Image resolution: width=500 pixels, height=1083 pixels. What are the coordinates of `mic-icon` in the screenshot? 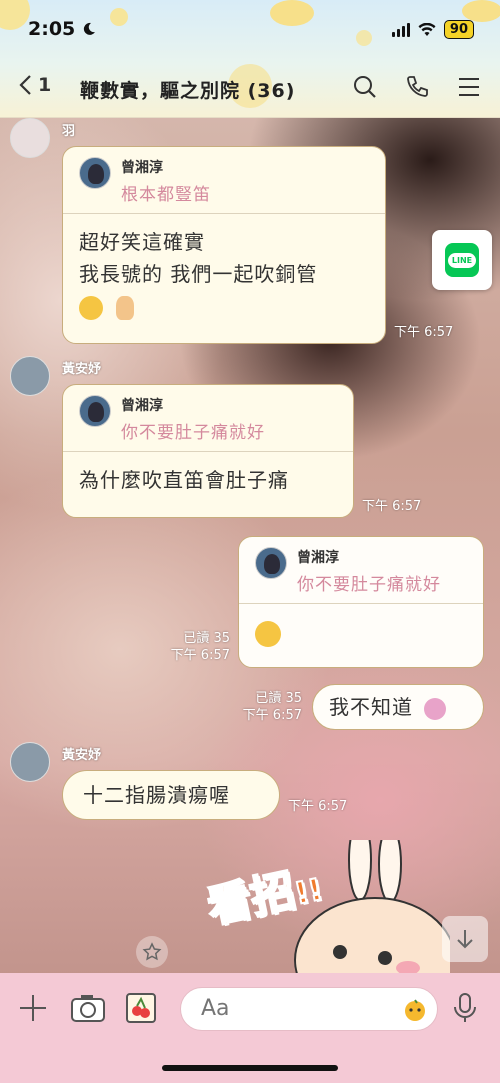 It's located at (467, 1008).